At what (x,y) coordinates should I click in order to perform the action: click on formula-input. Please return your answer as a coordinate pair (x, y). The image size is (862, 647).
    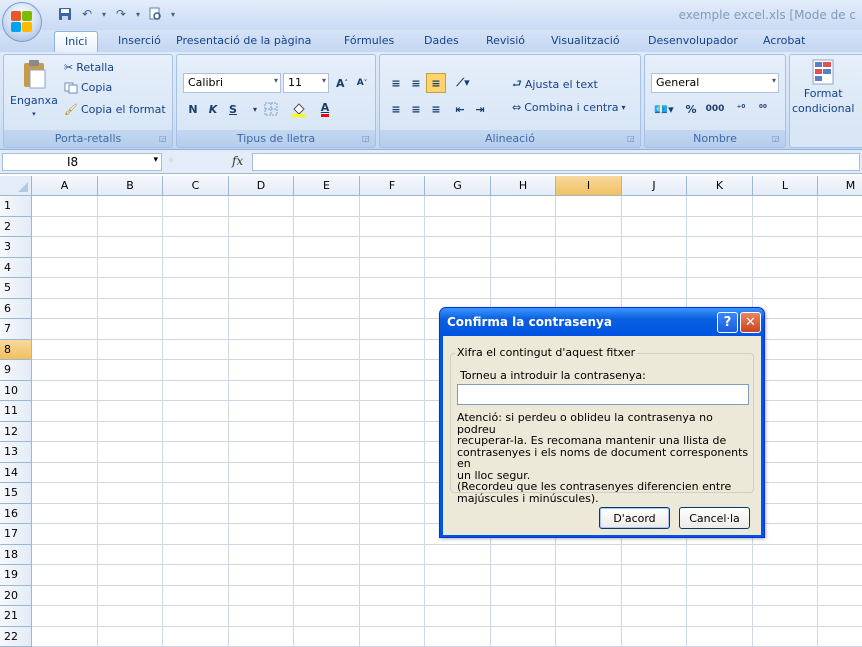
    Looking at the image, I should click on (556, 162).